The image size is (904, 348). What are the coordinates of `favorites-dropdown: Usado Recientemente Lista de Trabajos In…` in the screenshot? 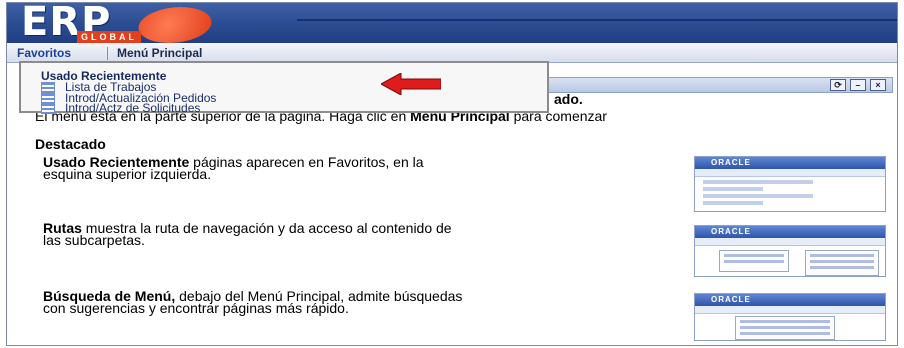 It's located at (284, 88).